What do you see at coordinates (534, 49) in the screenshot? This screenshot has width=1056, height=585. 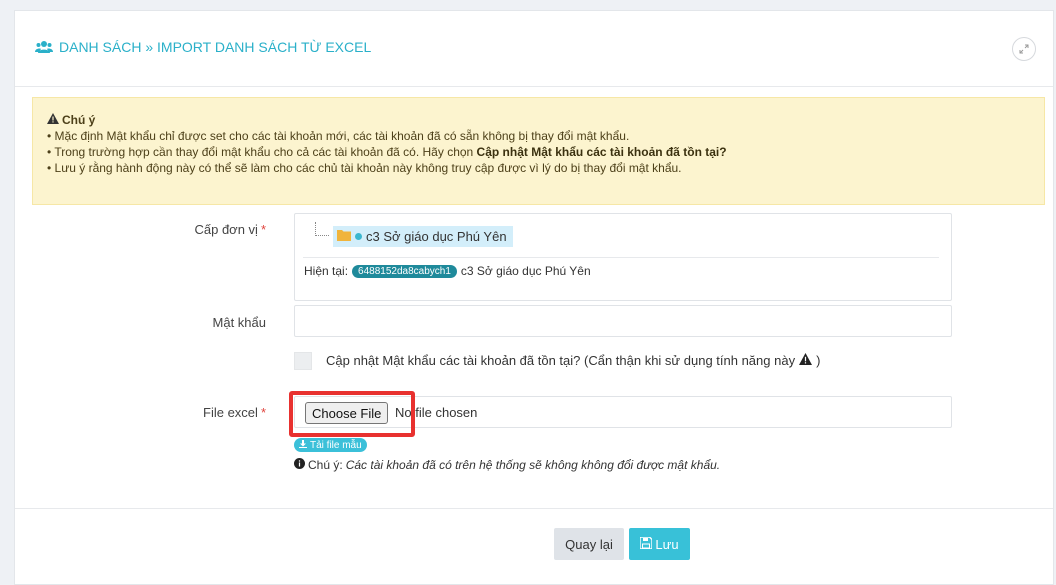 I see `panel-header: DANH SÁCH » IMPORT DANH SÁCH TỪ EXCEL` at bounding box center [534, 49].